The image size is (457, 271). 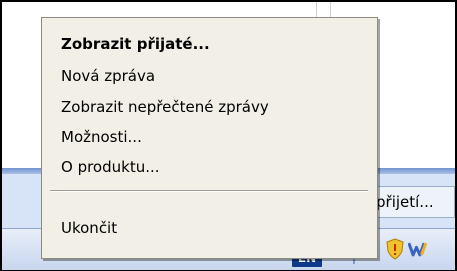 What do you see at coordinates (89, 228) in the screenshot?
I see `menu-item-exit: Ukončit` at bounding box center [89, 228].